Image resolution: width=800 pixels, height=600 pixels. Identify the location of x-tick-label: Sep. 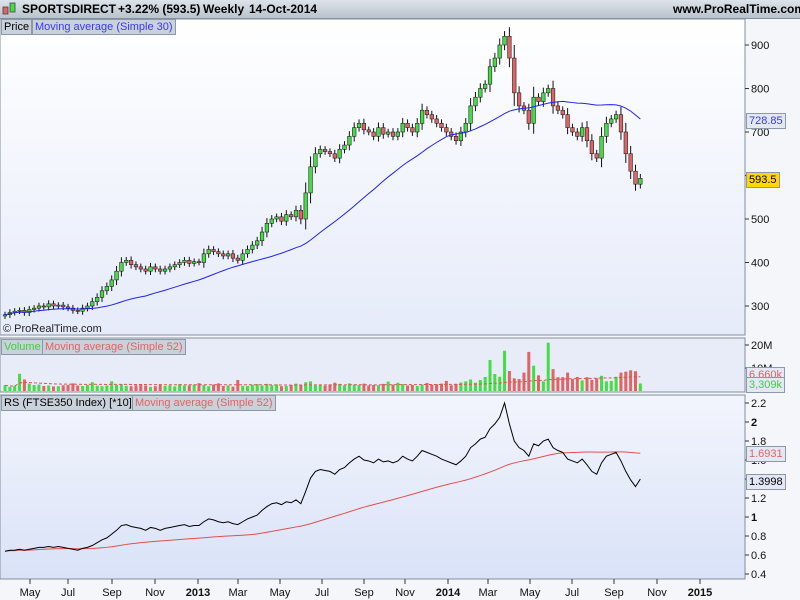
(614, 593).